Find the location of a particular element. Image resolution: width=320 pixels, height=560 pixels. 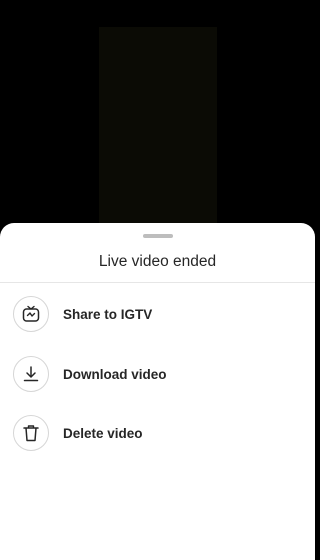

sheet-grabber-handle is located at coordinates (158, 236).